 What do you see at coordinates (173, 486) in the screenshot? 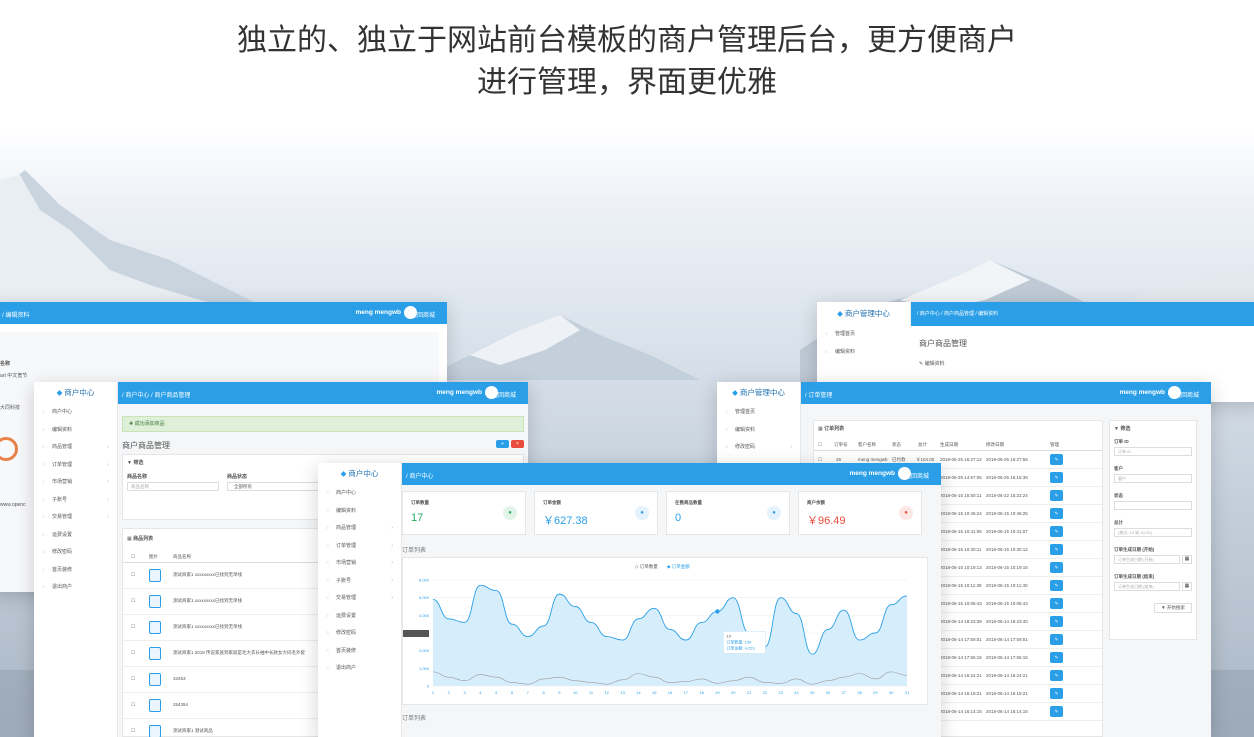
I see `product-name-input: 商品名称` at bounding box center [173, 486].